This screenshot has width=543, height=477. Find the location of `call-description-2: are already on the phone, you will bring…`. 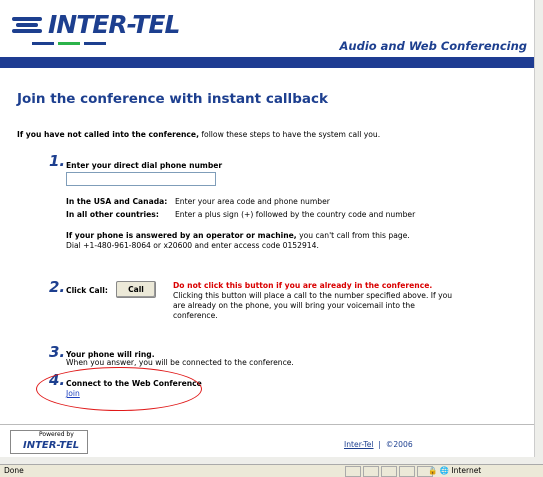

call-description-2: are already on the phone, you will bring… is located at coordinates (294, 305).